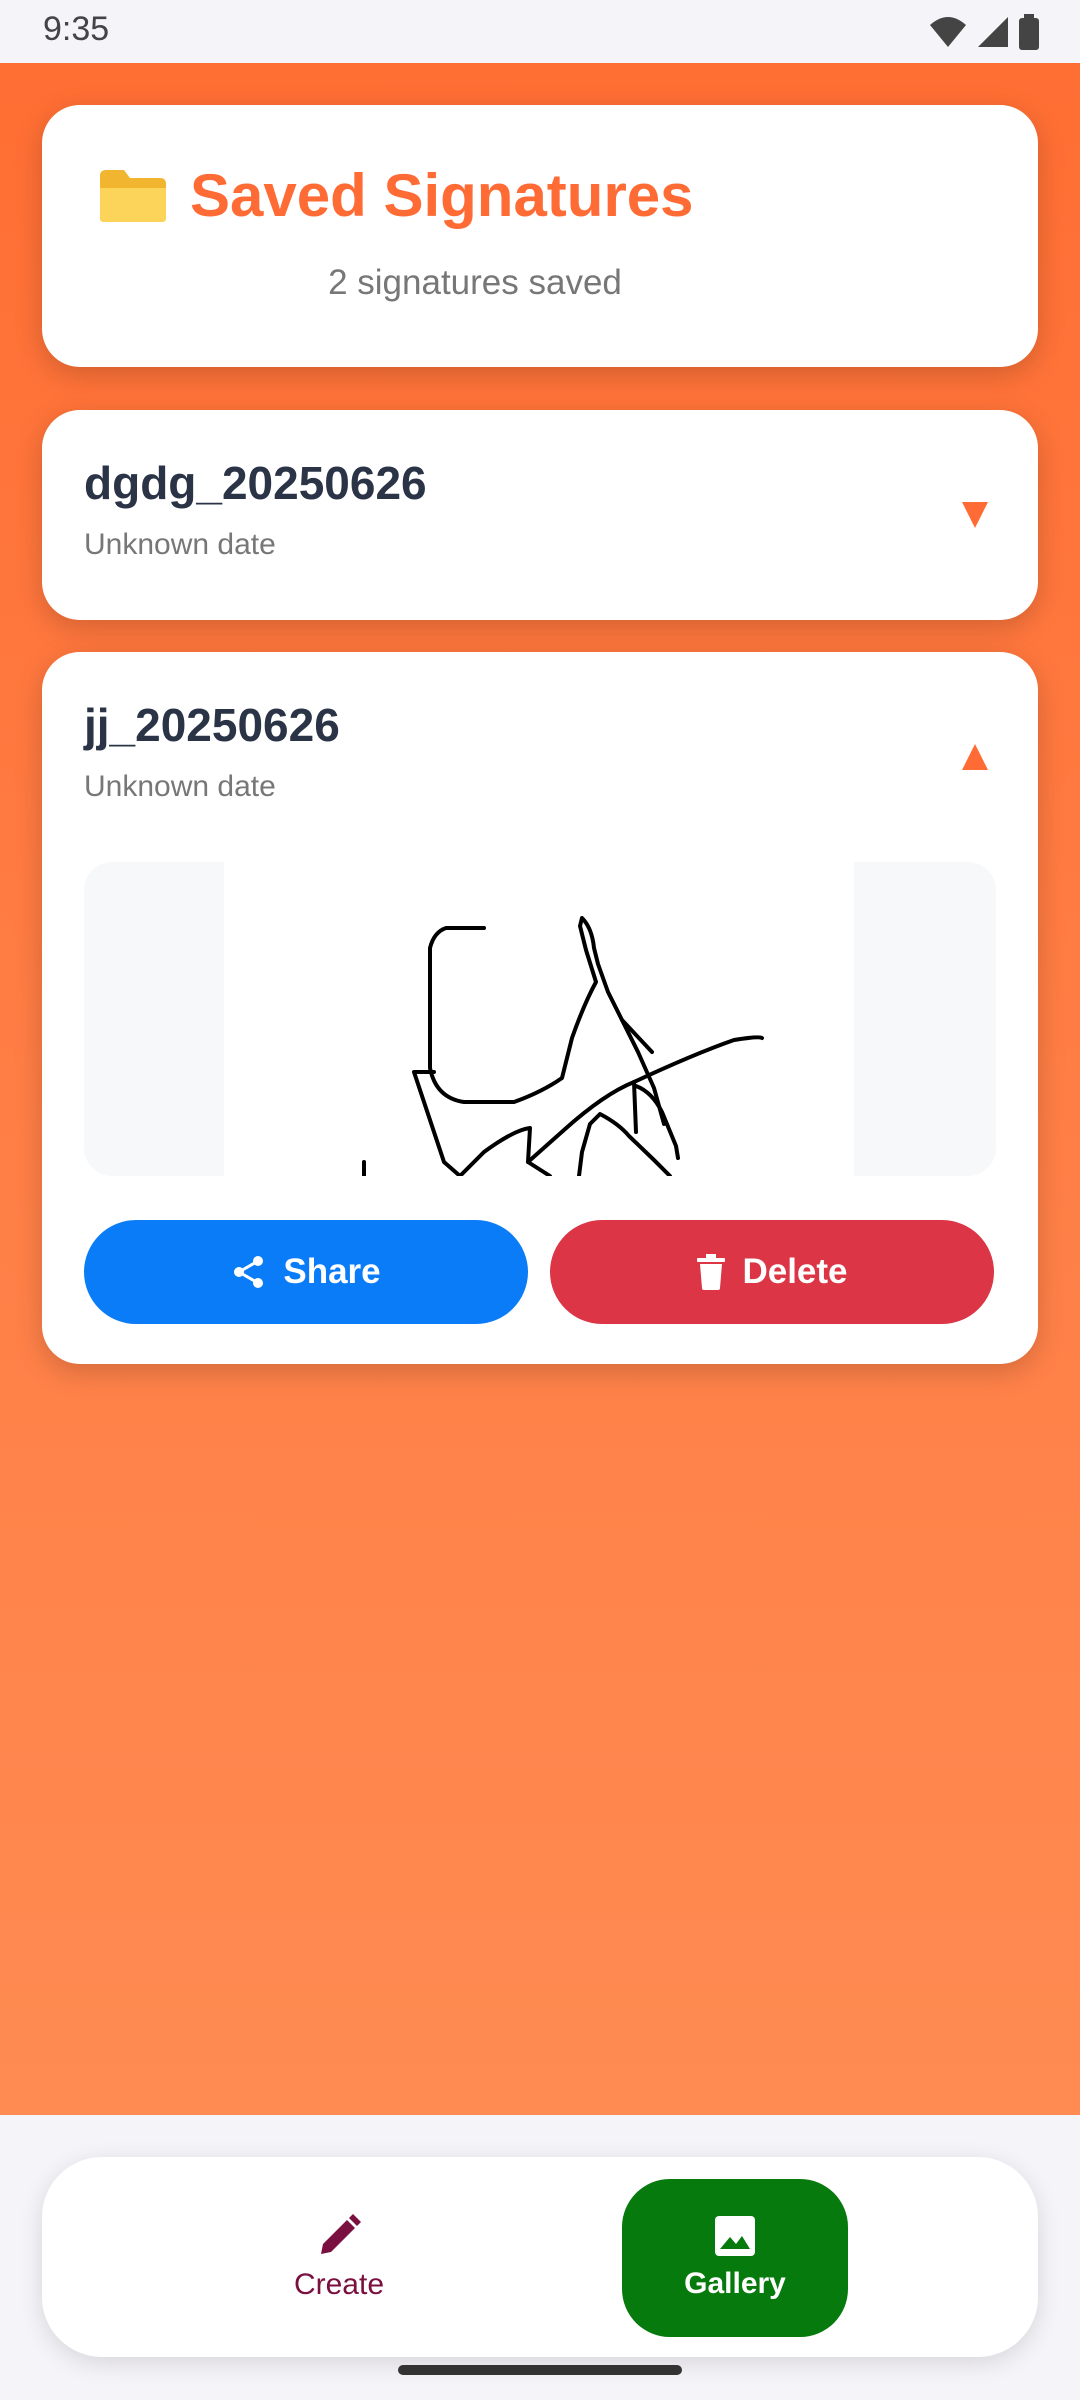  Describe the element at coordinates (133, 195) in the screenshot. I see `folder-icon` at that location.